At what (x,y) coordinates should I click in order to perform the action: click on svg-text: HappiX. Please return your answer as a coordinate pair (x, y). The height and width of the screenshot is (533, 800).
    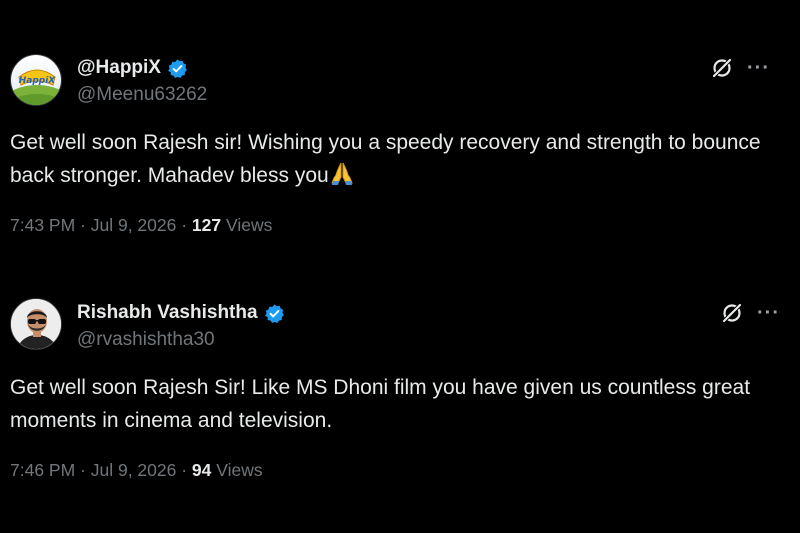
    Looking at the image, I should click on (38, 81).